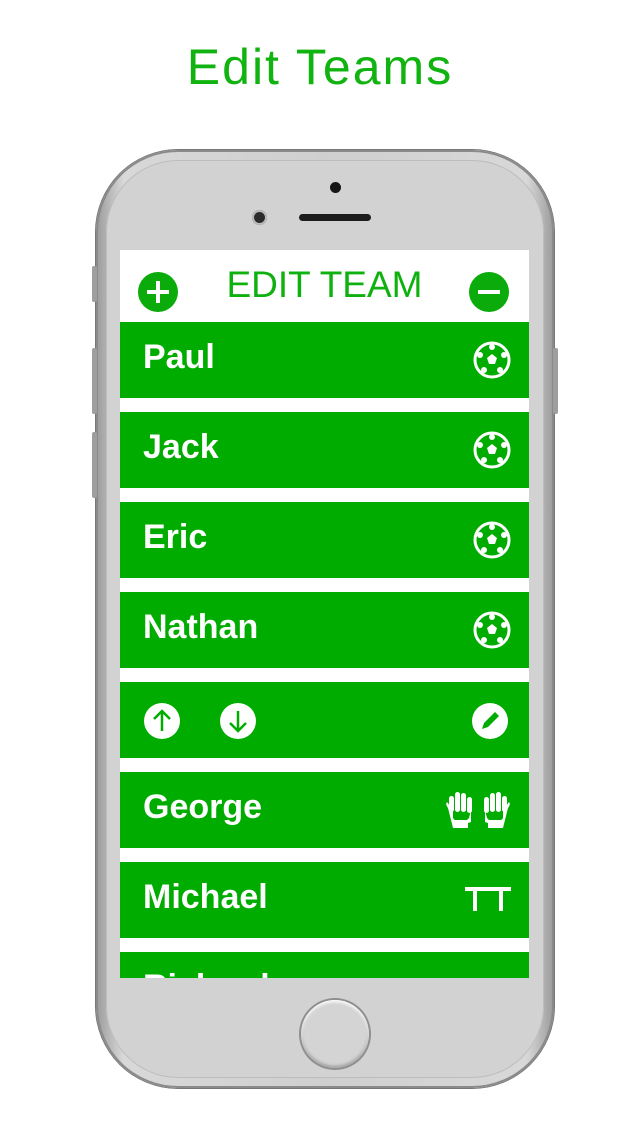 This screenshot has height=1136, width=640. I want to click on screen-header: EDIT TEAM, so click(324, 286).